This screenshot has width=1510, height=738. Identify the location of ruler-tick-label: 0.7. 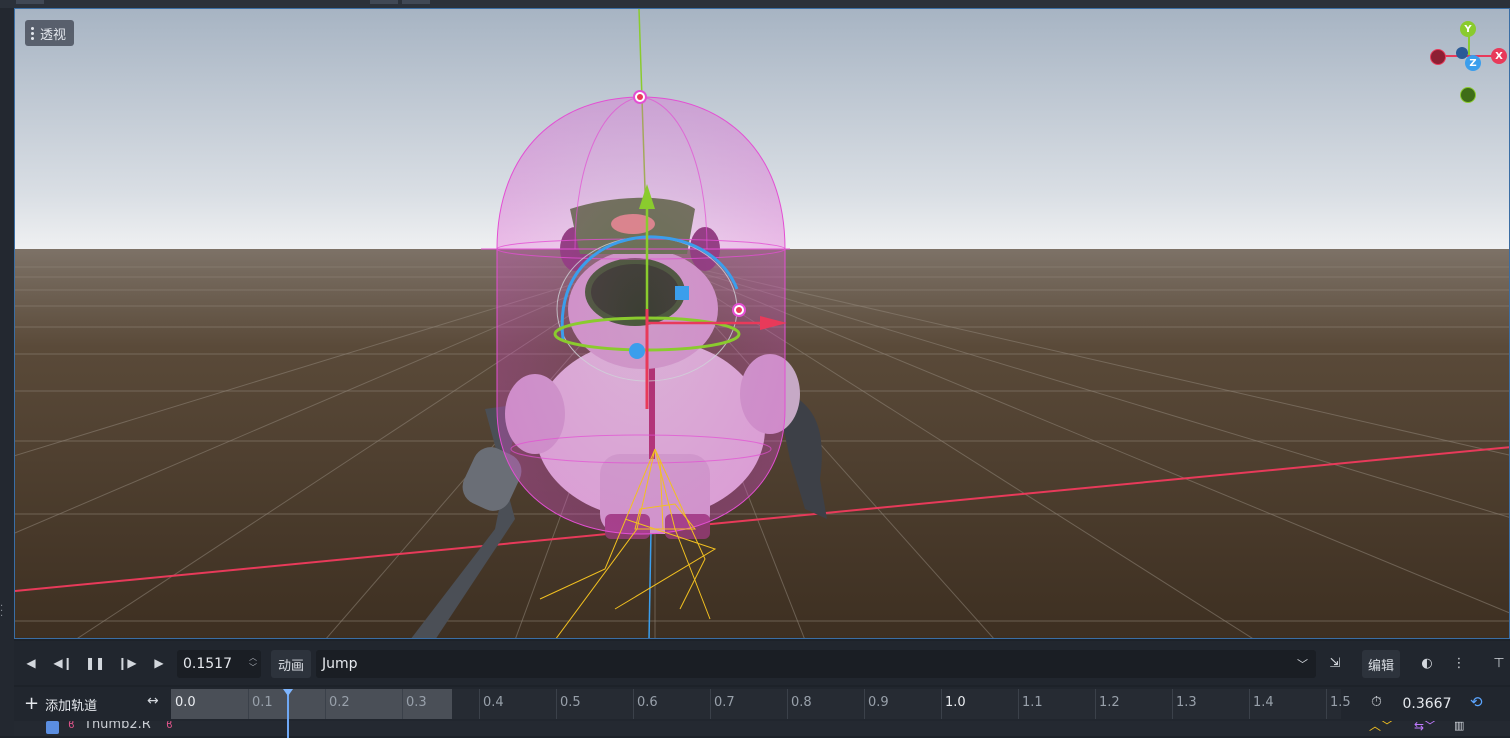
(724, 702).